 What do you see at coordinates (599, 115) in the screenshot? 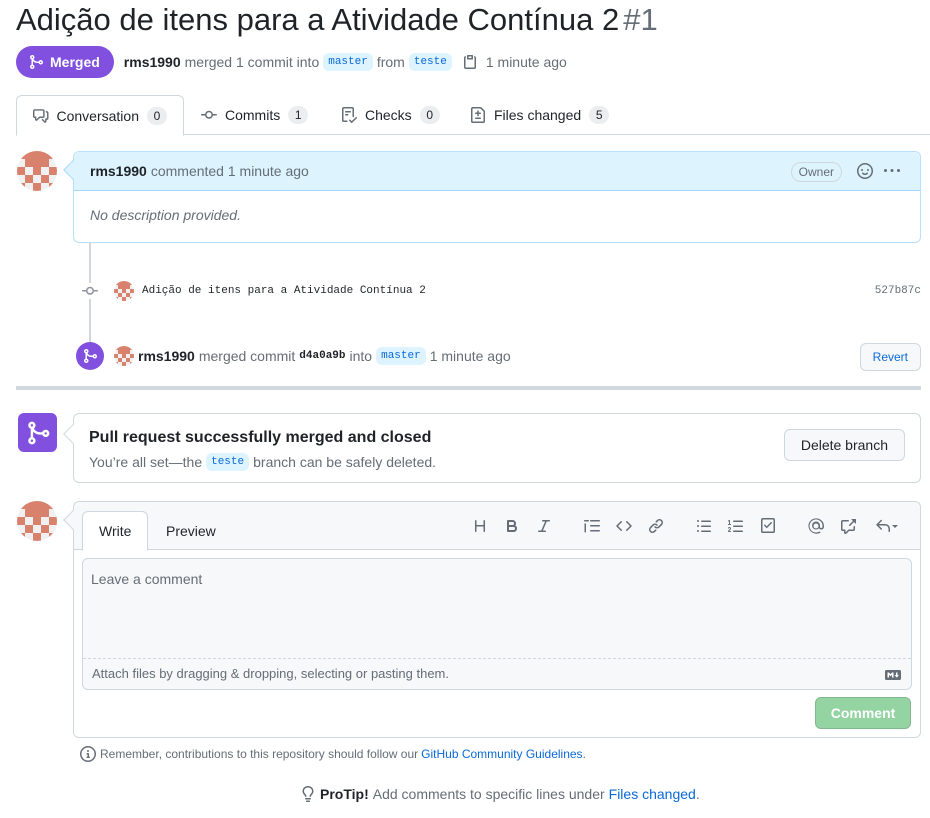
I see `tab-counter: 5` at bounding box center [599, 115].